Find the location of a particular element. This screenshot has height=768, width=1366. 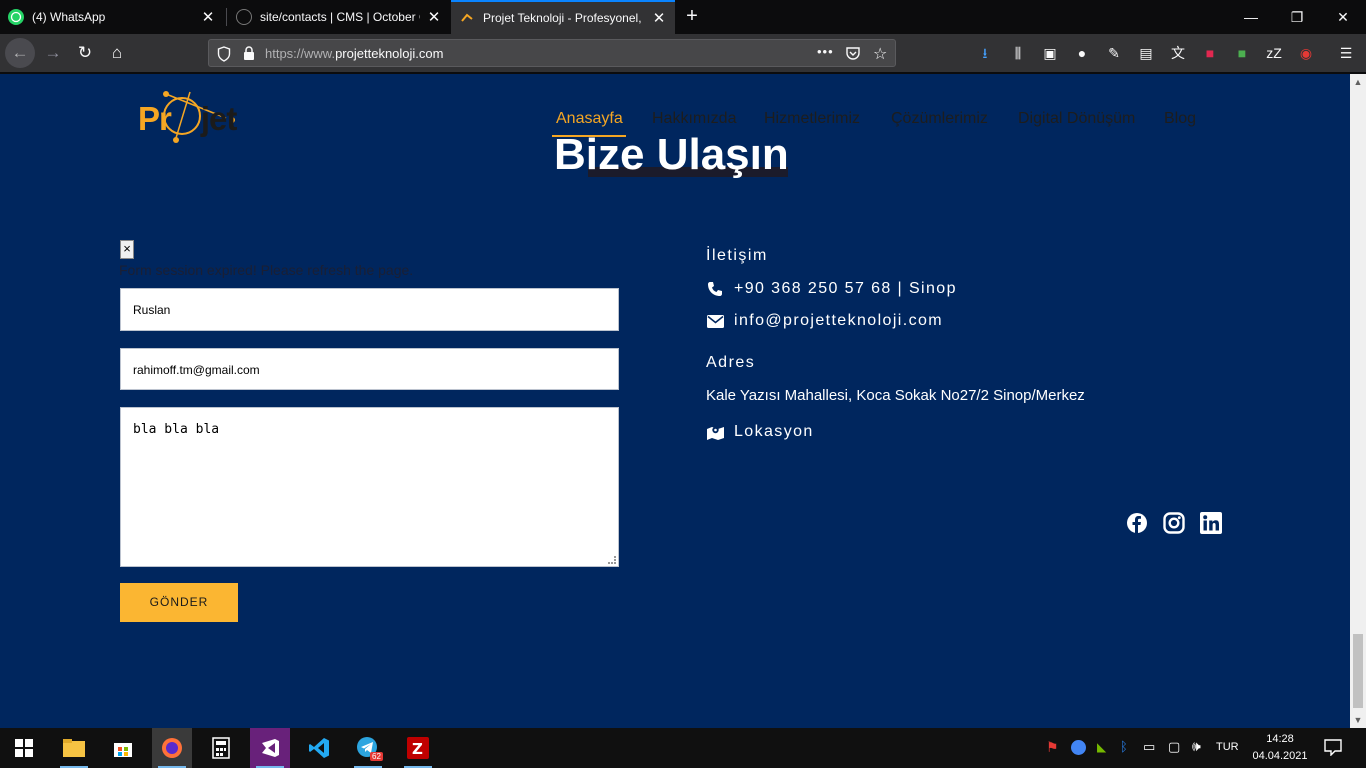

forward-button: → is located at coordinates (53, 53).